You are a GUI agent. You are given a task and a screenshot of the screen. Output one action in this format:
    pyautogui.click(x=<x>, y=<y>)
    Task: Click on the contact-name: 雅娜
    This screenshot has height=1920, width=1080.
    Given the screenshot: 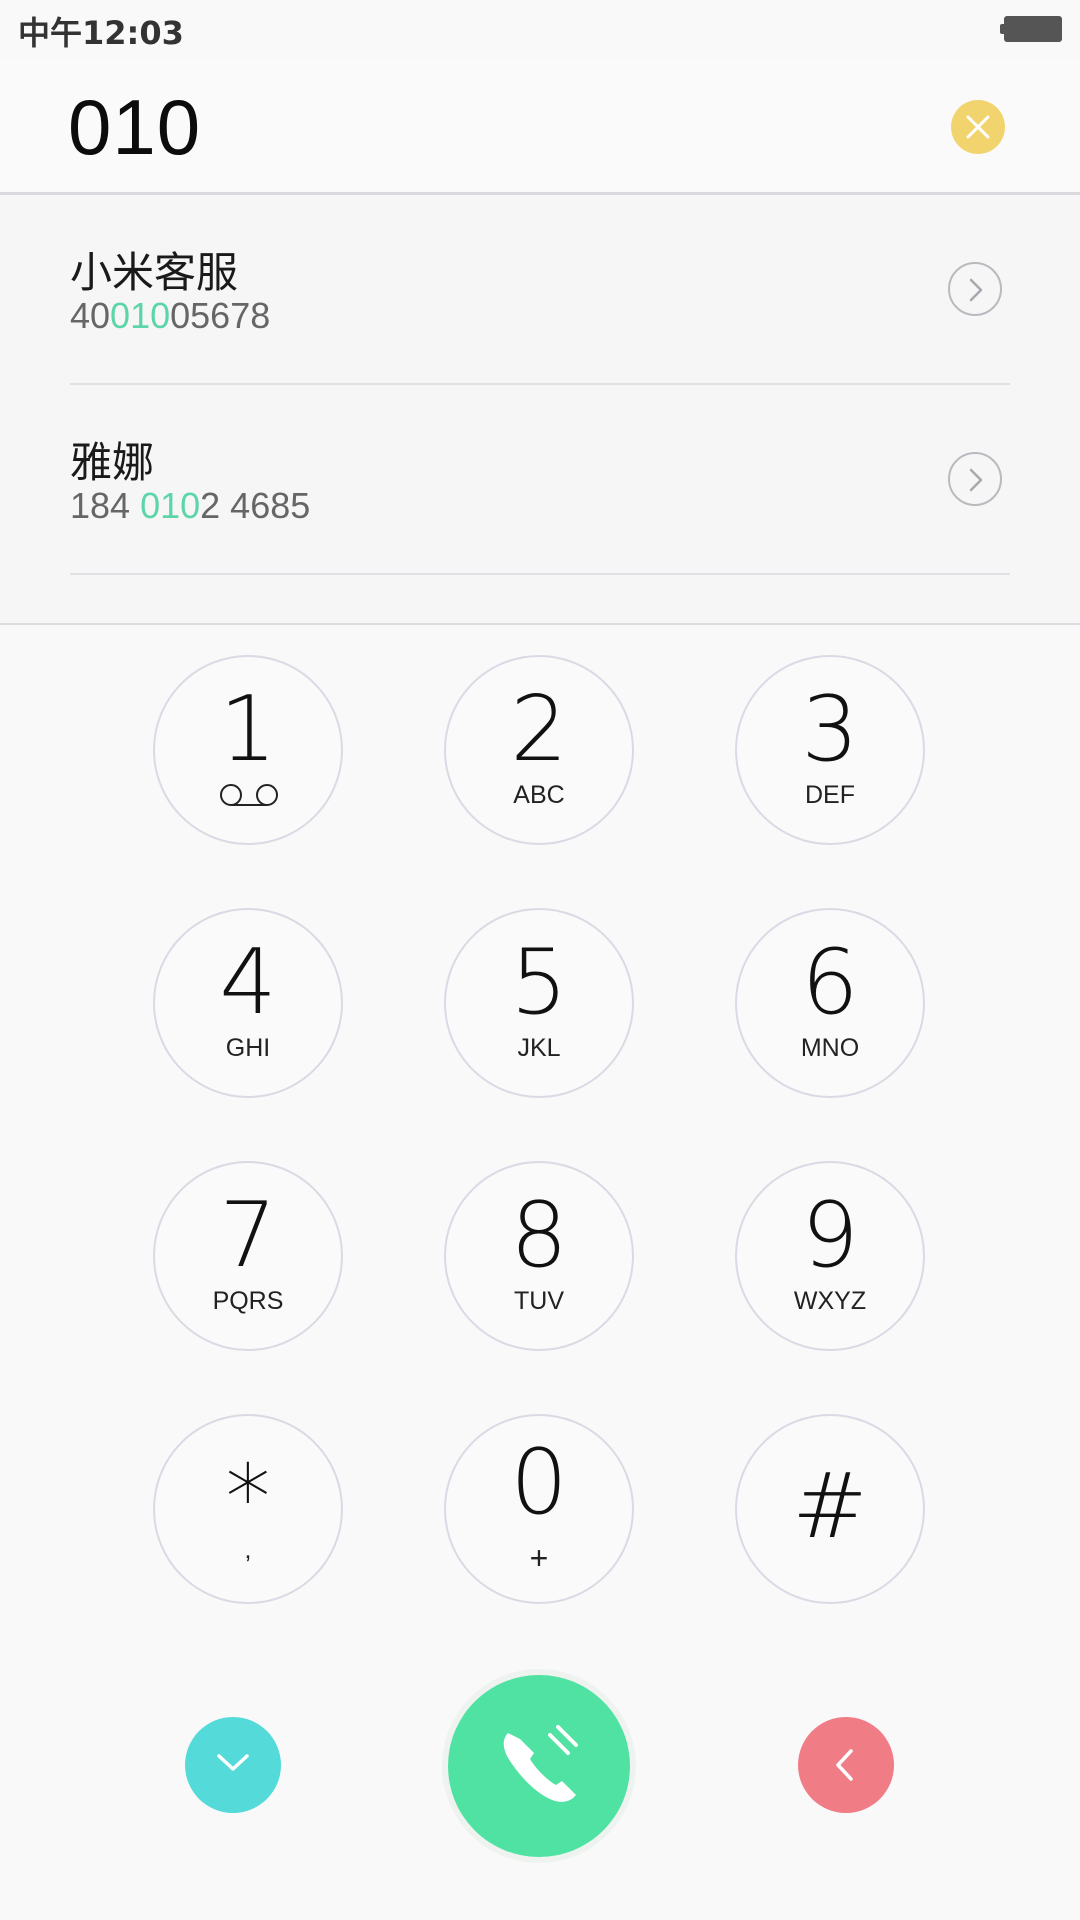 What is the action you would take?
    pyautogui.click(x=112, y=462)
    